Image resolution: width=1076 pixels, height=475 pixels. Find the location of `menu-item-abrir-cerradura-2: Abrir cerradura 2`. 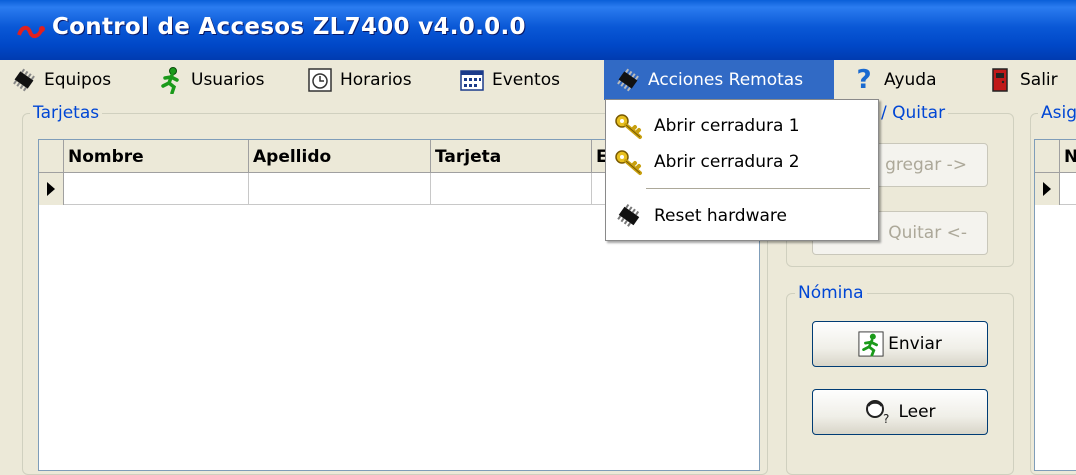

menu-item-abrir-cerradura-2: Abrir cerradura 2 is located at coordinates (742, 162).